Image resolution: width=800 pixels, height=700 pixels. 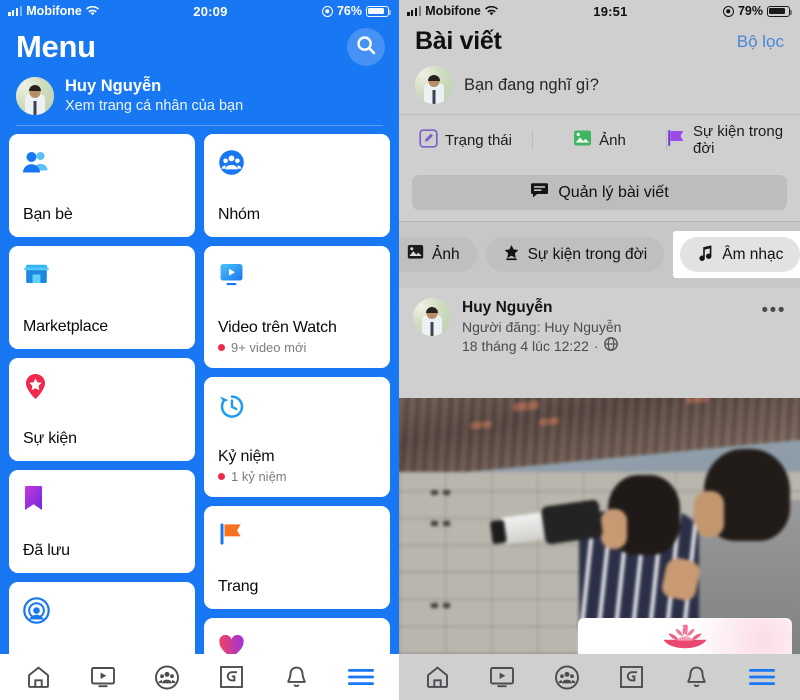 What do you see at coordinates (297, 558) in the screenshot?
I see `menu-item-pages: Trang` at bounding box center [297, 558].